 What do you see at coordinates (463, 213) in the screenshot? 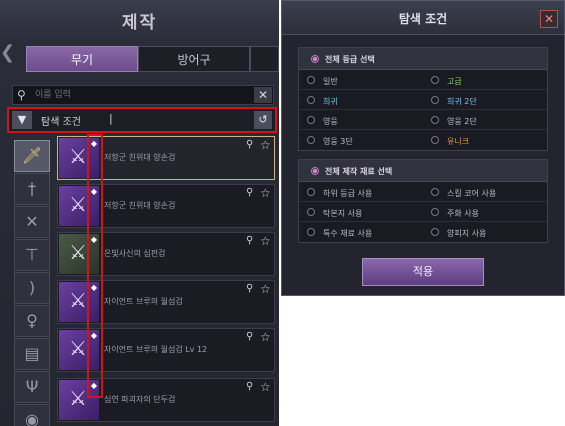
I see `coin-label: 주화 사용` at bounding box center [463, 213].